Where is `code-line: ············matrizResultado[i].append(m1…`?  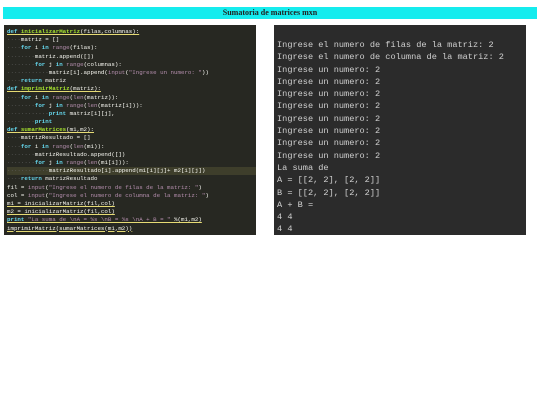
code-line: ············matrizResultado[i].append(m1… is located at coordinates (131, 171).